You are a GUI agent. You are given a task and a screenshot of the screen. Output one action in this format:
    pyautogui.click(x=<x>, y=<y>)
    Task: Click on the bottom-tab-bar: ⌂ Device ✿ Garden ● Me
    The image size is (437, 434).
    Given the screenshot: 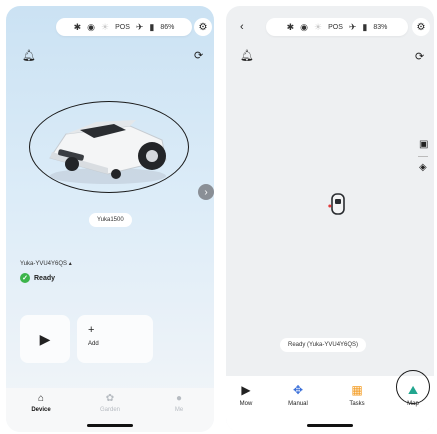 What is the action you would take?
    pyautogui.click(x=110, y=410)
    